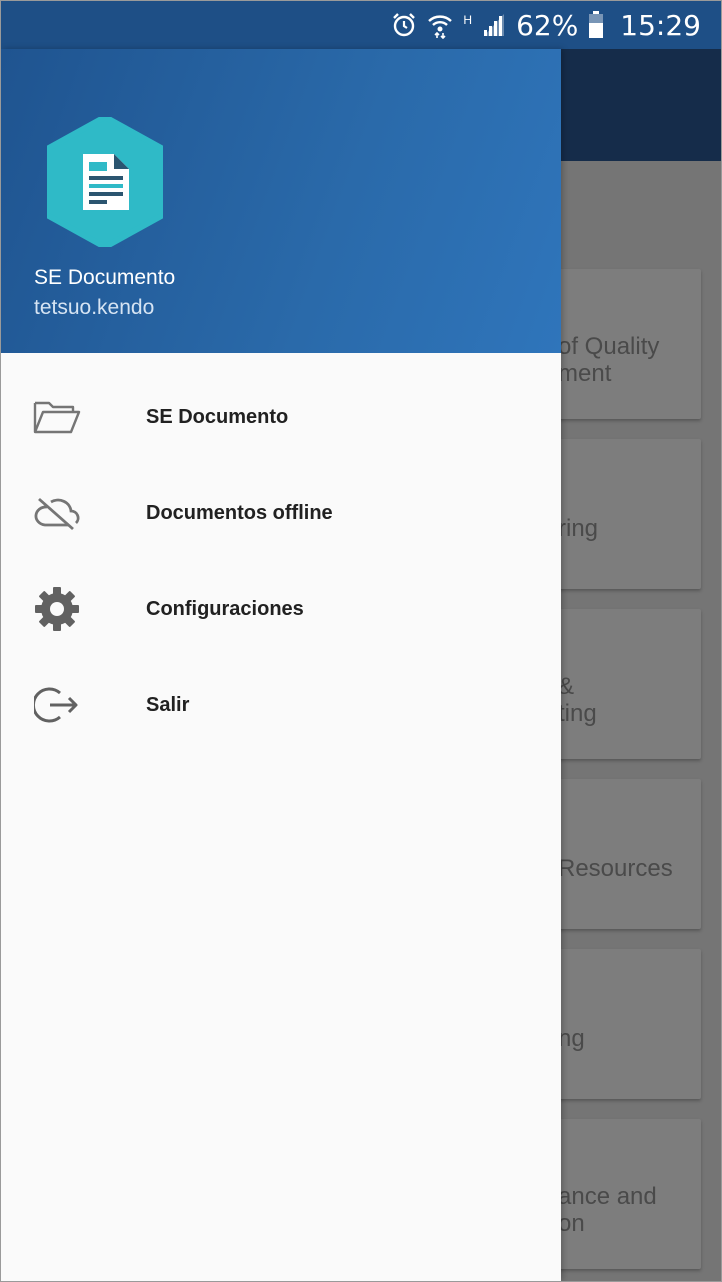 The height and width of the screenshot is (1282, 722). Describe the element at coordinates (105, 277) in the screenshot. I see `drawer-app-name: SE Documento` at that location.